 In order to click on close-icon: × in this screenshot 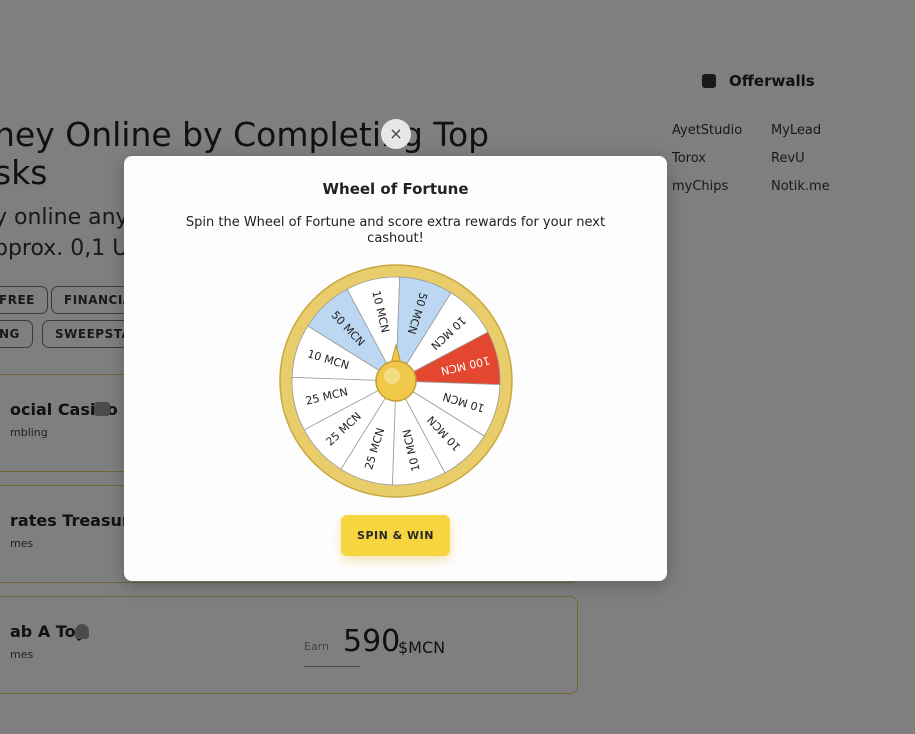, I will do `click(396, 134)`.